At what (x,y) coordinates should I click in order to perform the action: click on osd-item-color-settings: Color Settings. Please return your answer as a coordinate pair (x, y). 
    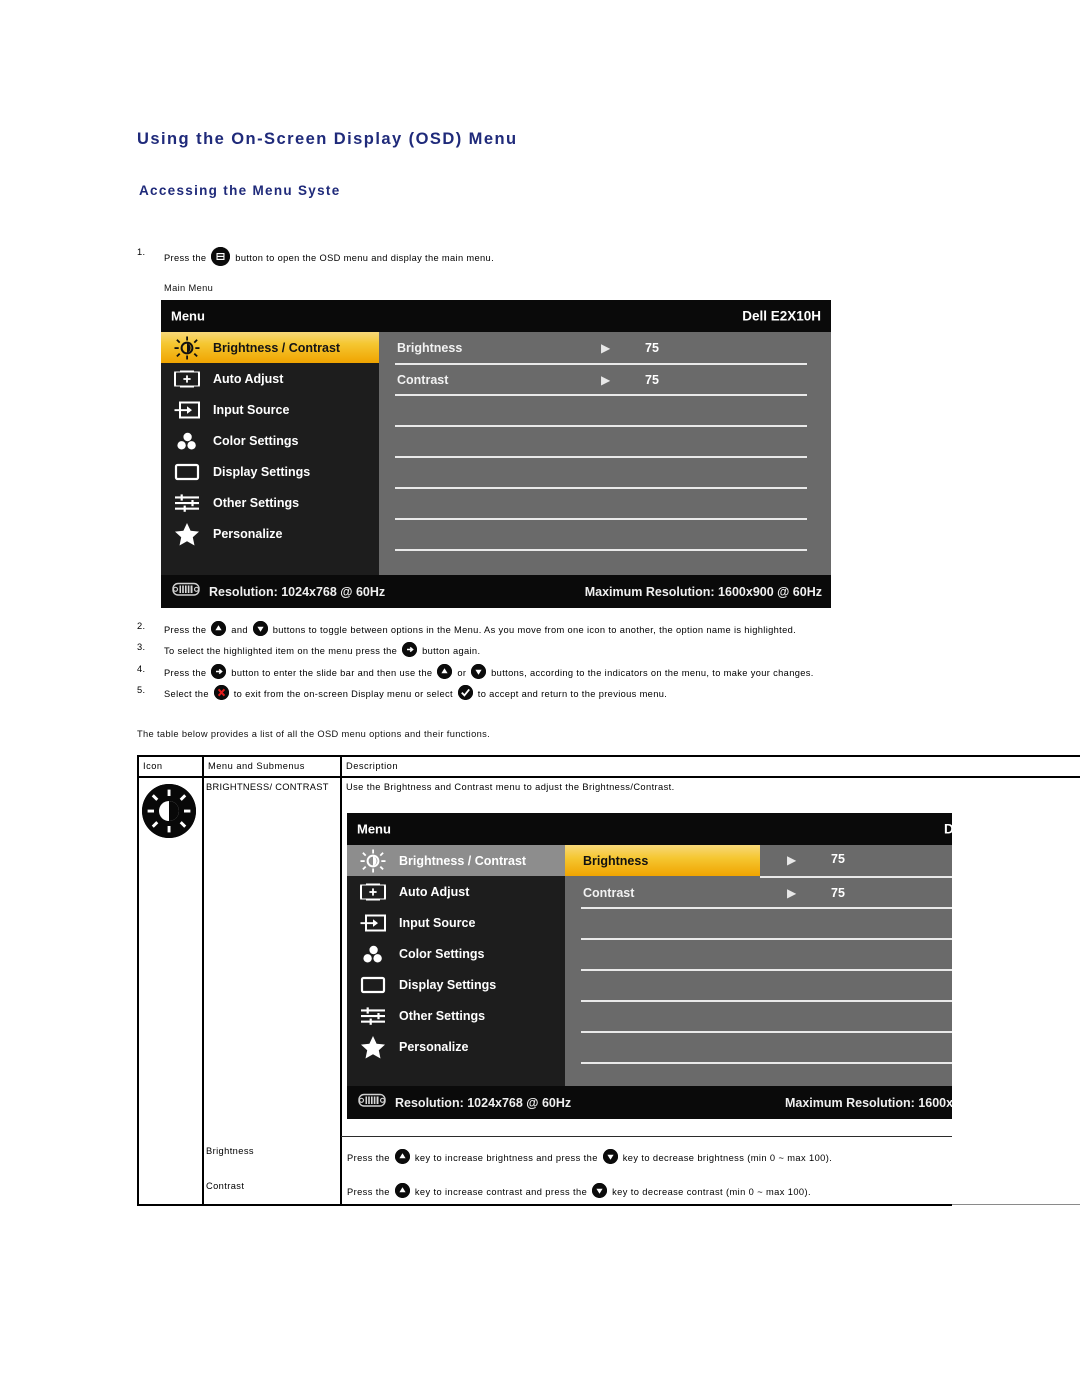
    Looking at the image, I should click on (456, 953).